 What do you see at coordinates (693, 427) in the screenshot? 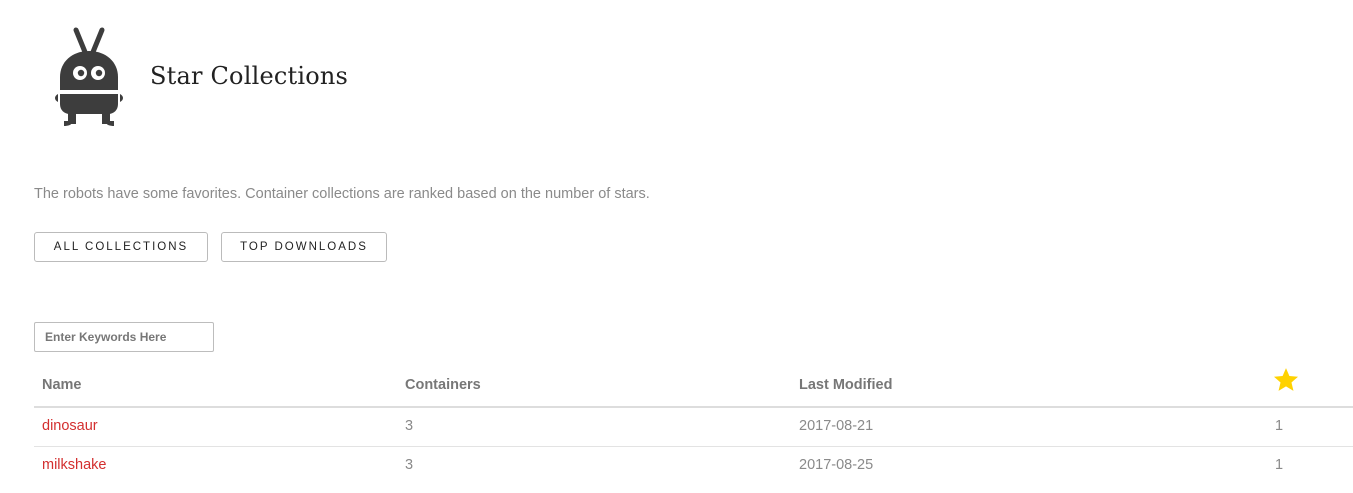
I see `table-row: dinosaur 3 2017-08-21 1` at bounding box center [693, 427].